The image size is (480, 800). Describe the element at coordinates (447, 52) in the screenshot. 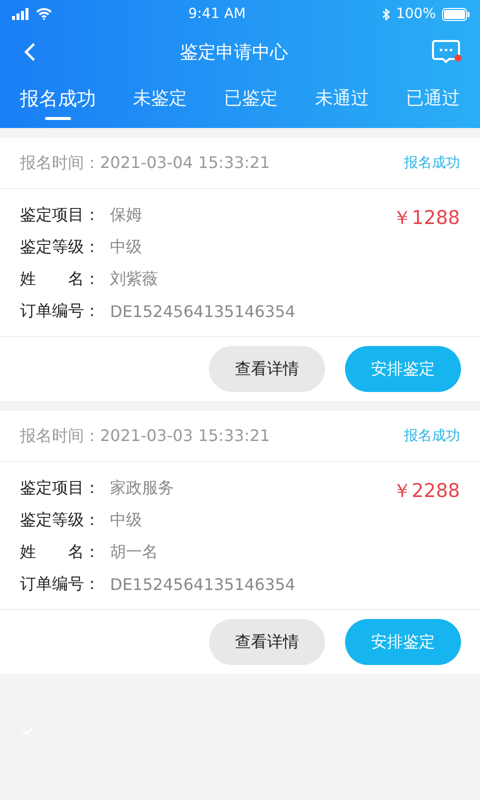

I see `message-icon` at that location.